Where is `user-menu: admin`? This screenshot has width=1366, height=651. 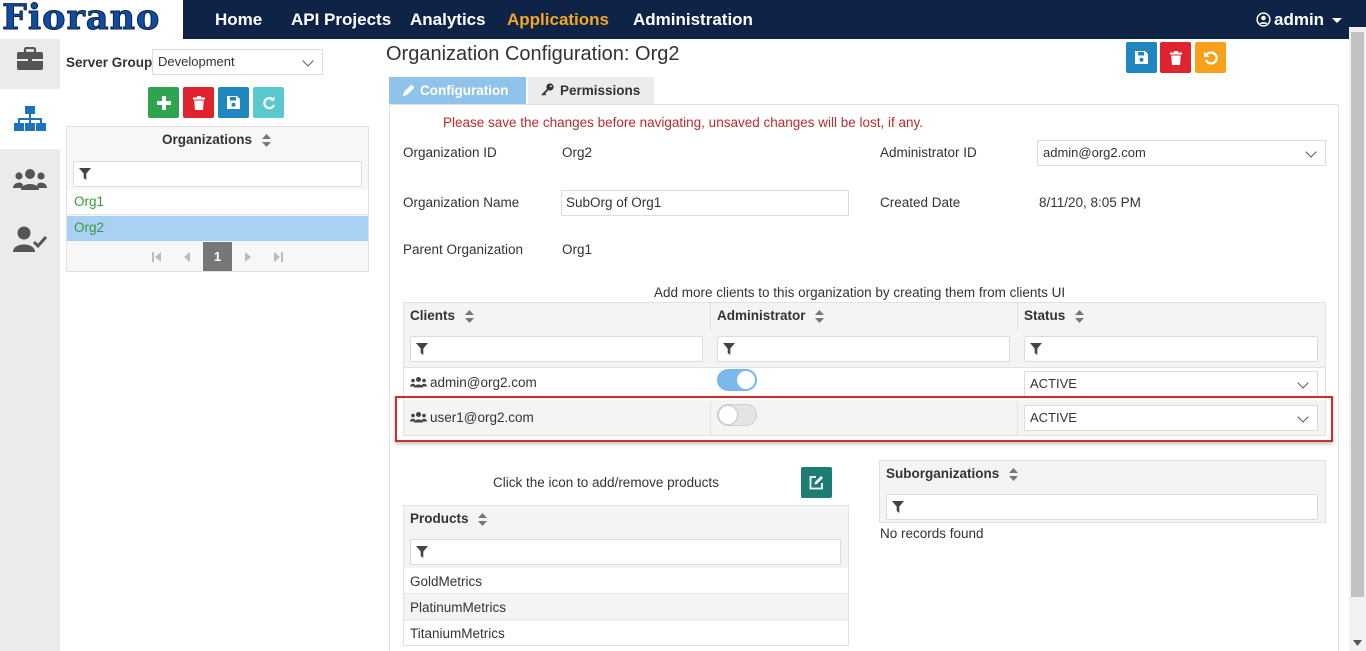 user-menu: admin is located at coordinates (1299, 19).